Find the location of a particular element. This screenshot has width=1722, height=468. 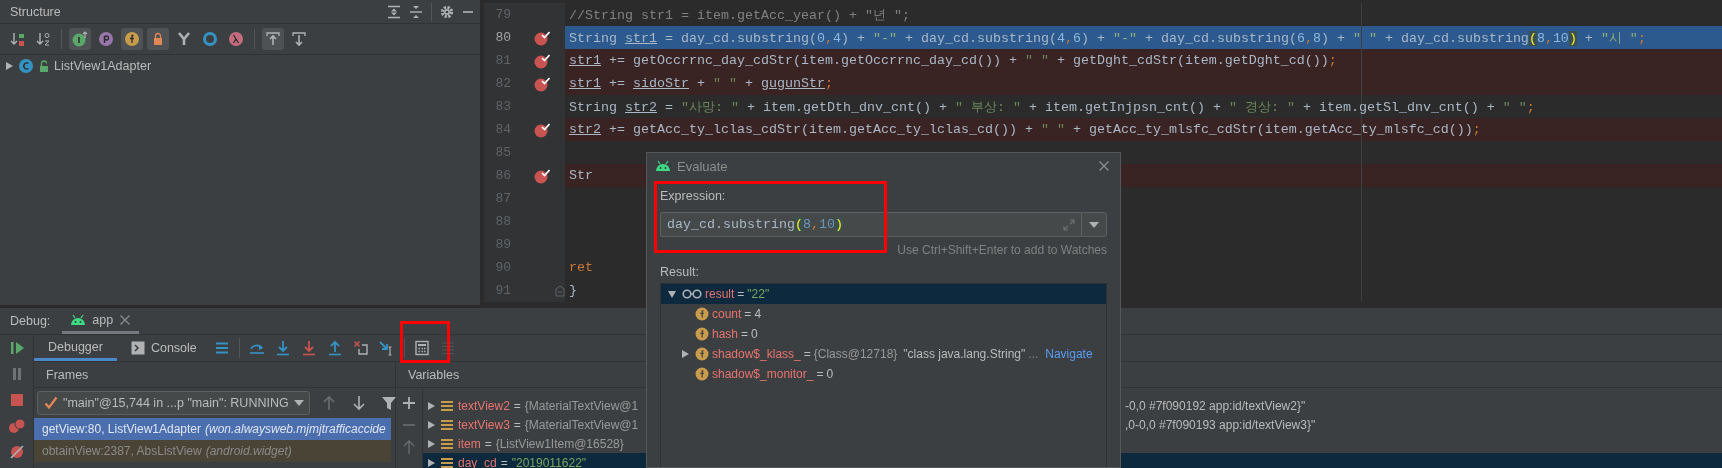

code-line: str2 += getAcc_ty_lclas_cdStr(item.getAcc_ty_lclas_cd()) + " " + getAcc_ty_mlsfc_cdStr(item.getAcc_ty_mlsfc_cd()); is located at coordinates (1025, 129).